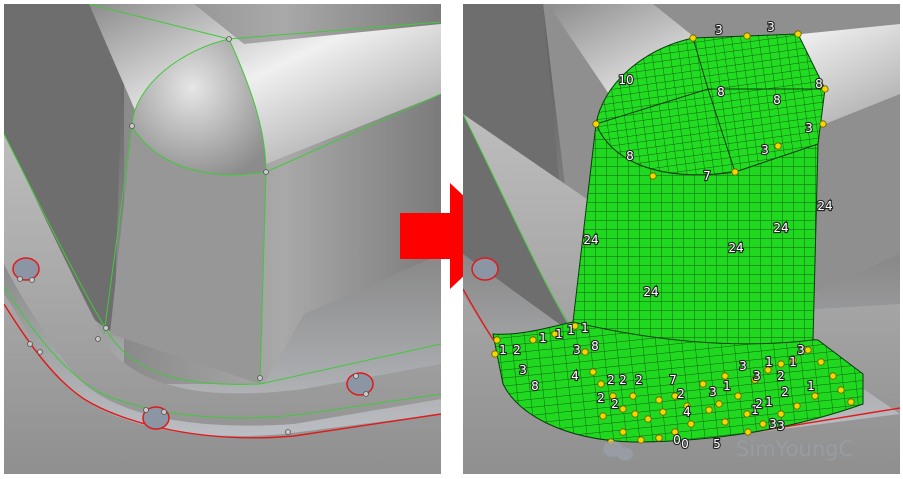 The image size is (903, 479). Describe the element at coordinates (717, 444) in the screenshot. I see `flange-edge-count: 5` at that location.